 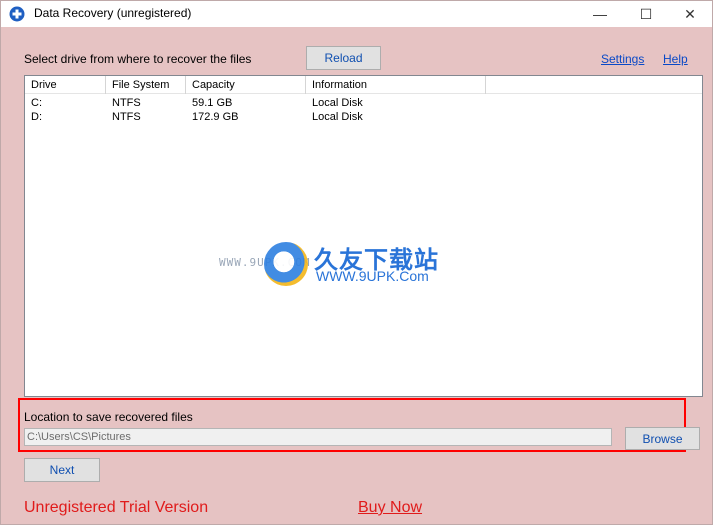 What do you see at coordinates (356, 14) in the screenshot?
I see `title-bar: Data Recovery (unregistered) — ☐ ✕` at bounding box center [356, 14].